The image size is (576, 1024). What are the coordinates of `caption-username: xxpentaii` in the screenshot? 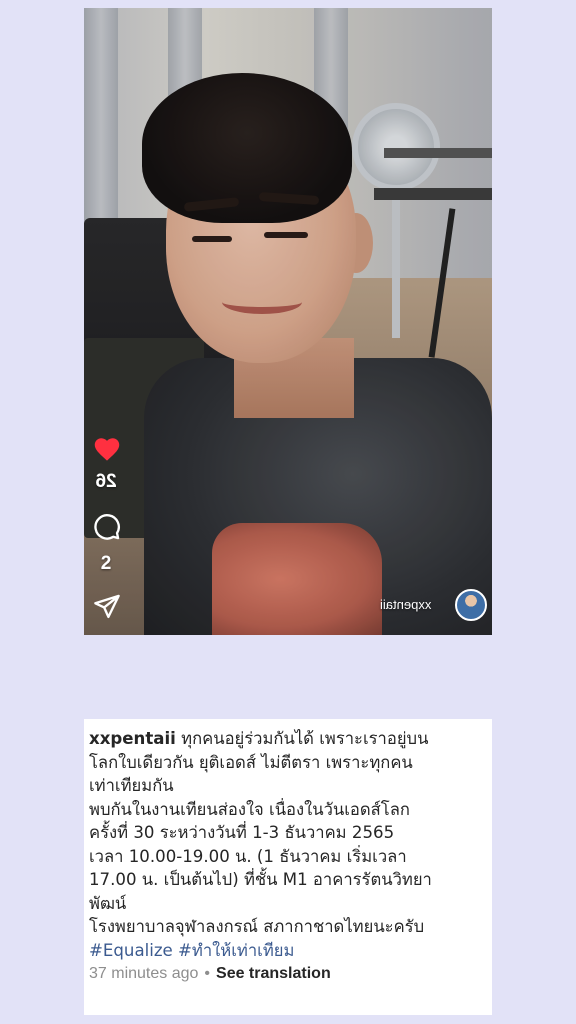 It's located at (132, 738).